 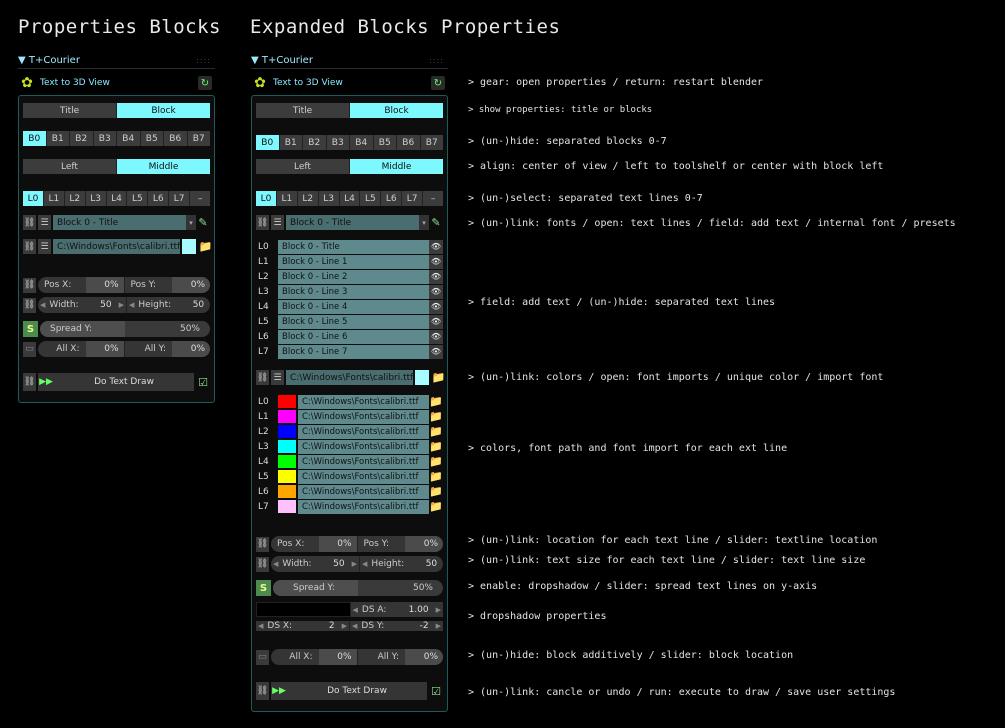 I want to click on hide-block-icon: ▭, so click(x=262, y=657).